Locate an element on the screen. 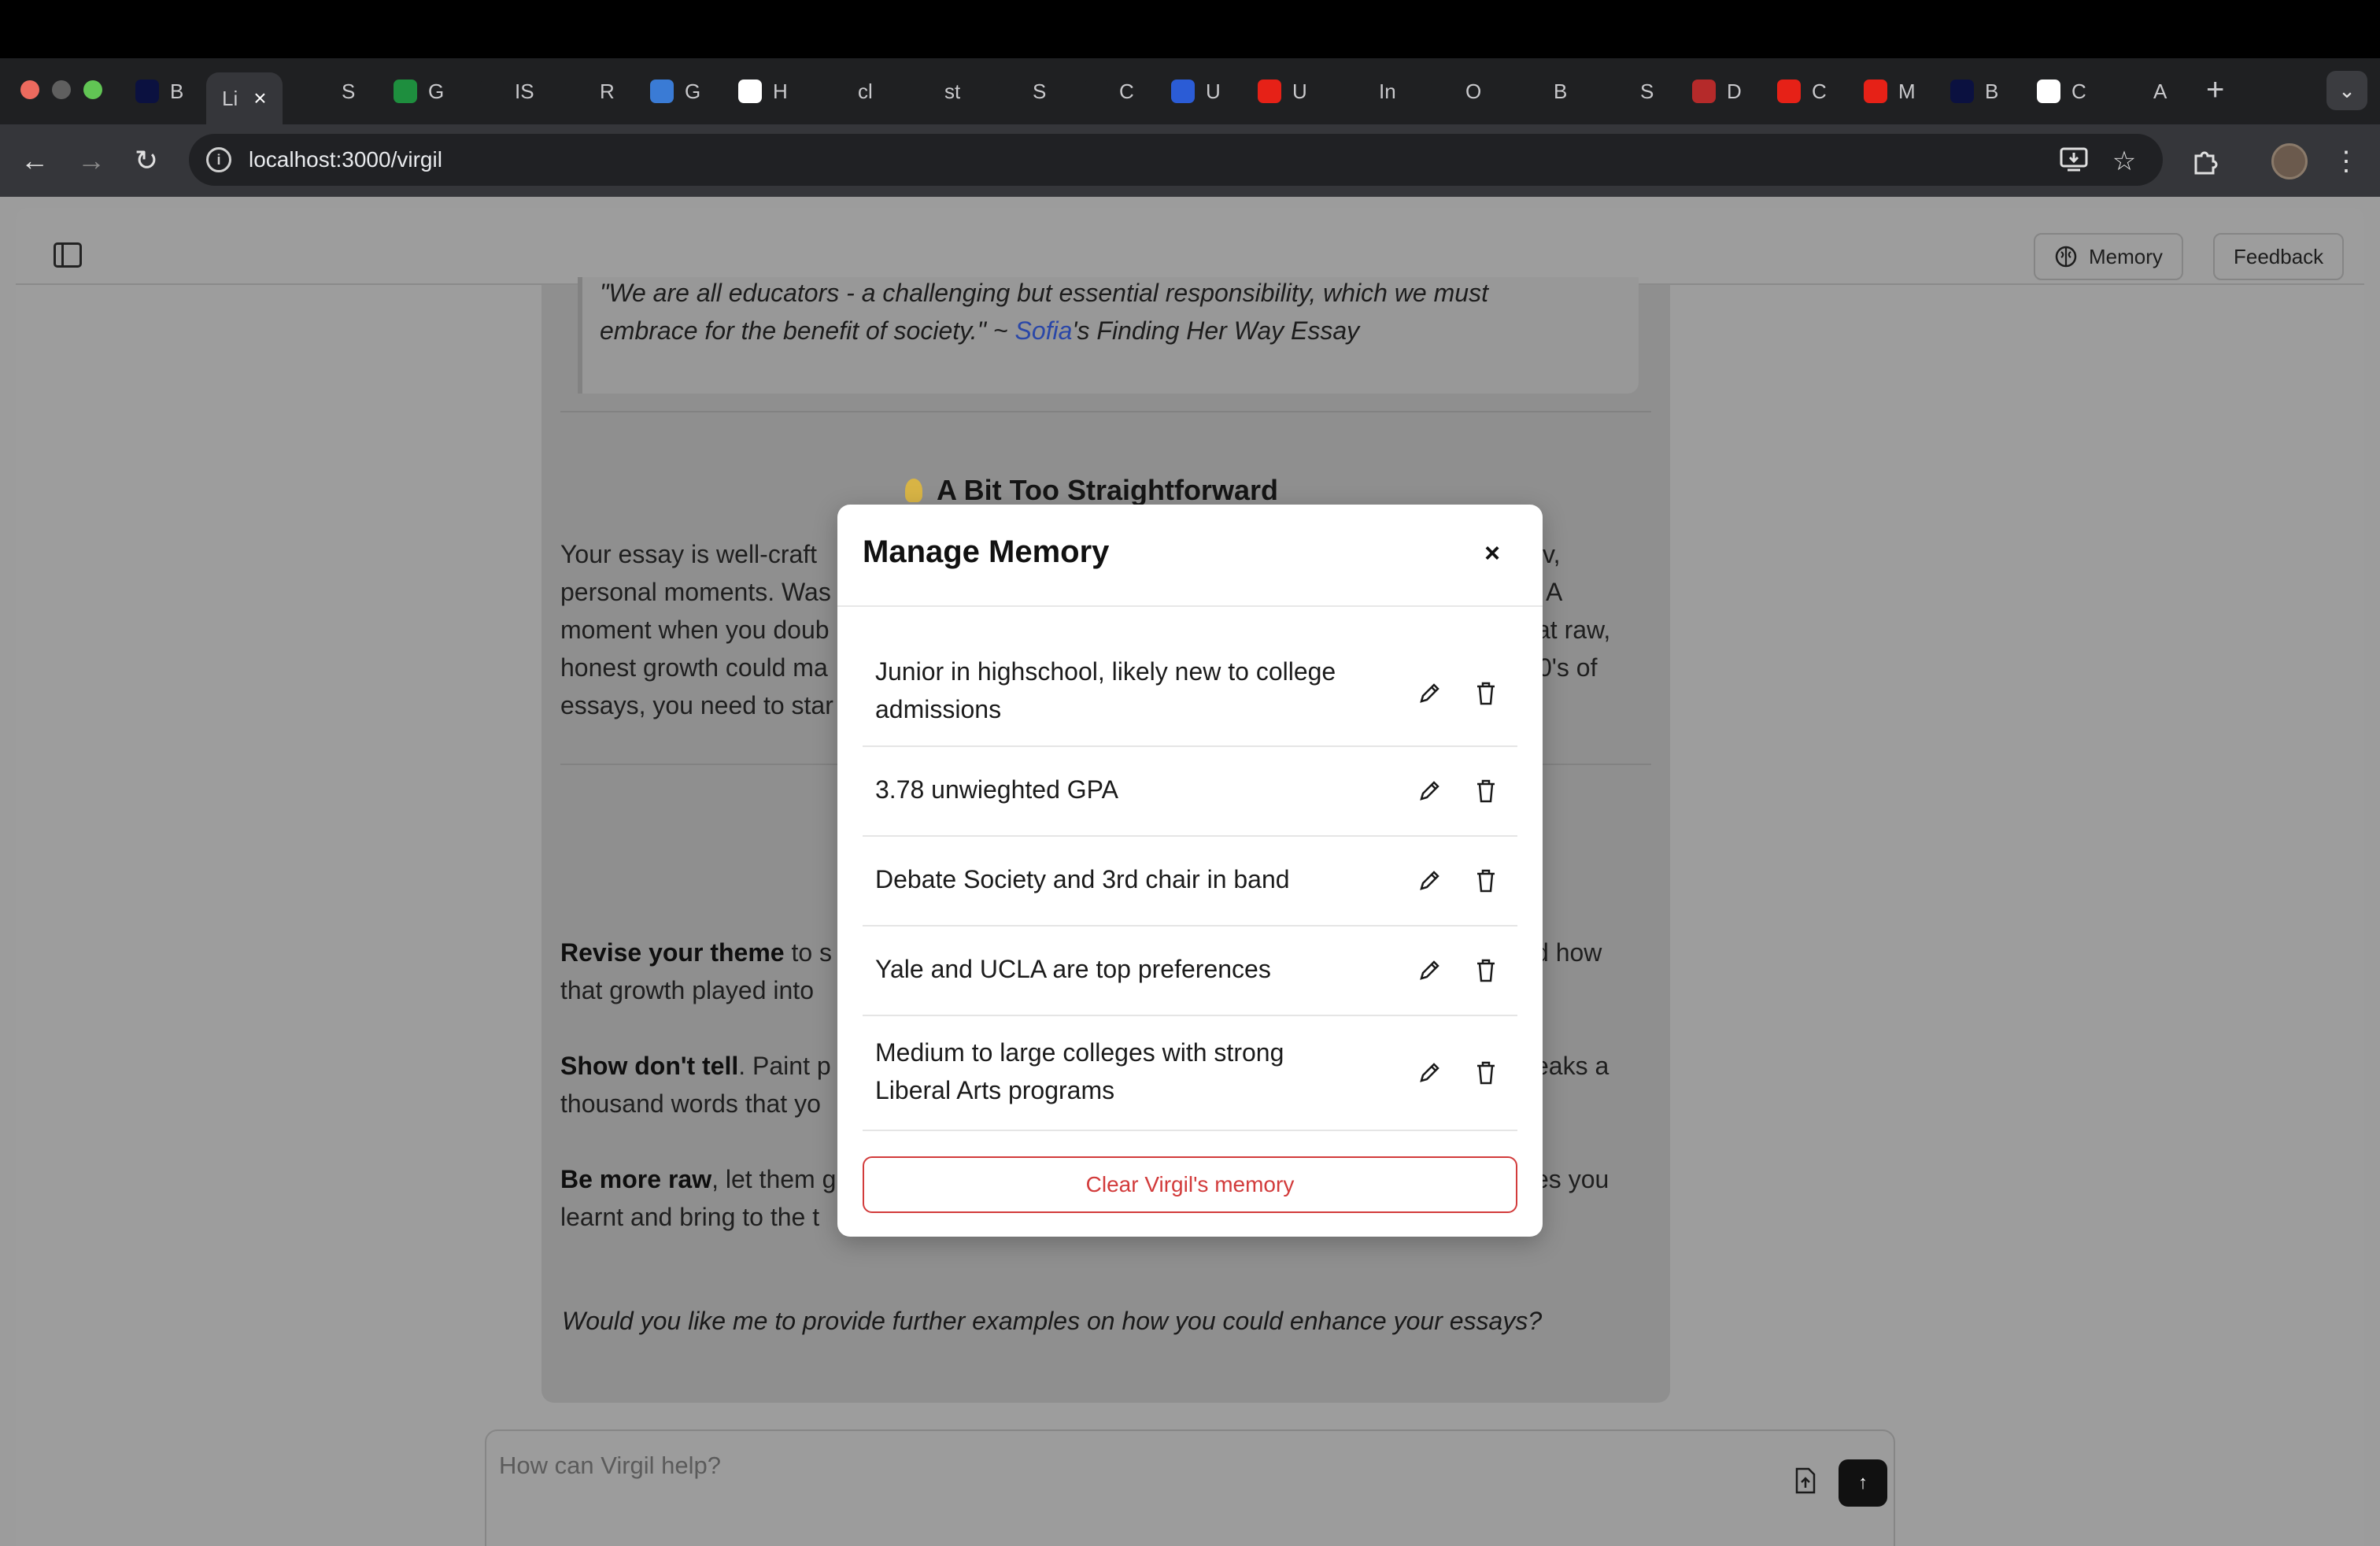 The height and width of the screenshot is (1546, 2380). window-zoom-icon is located at coordinates (92, 89).